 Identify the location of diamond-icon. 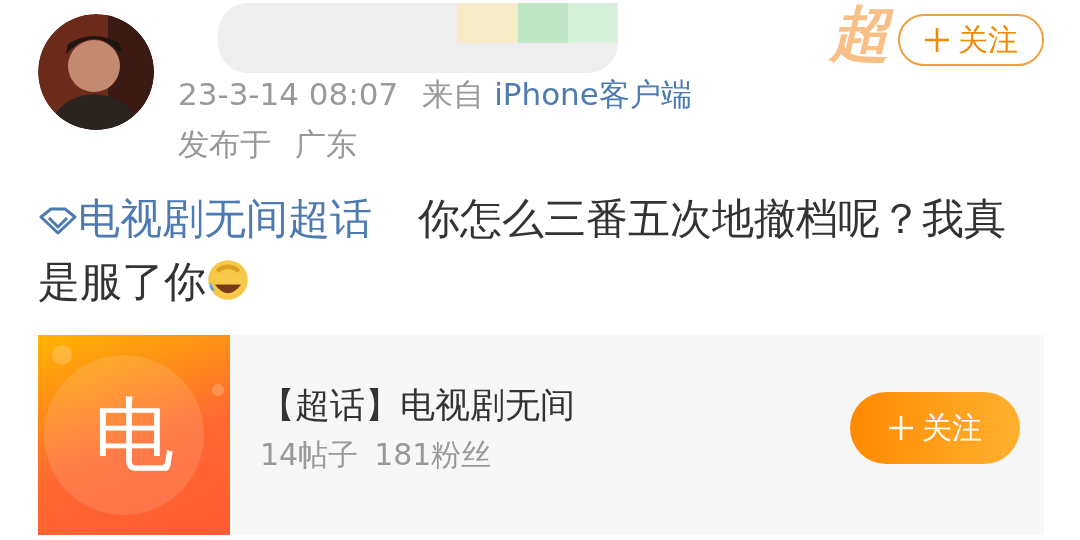
(58, 221).